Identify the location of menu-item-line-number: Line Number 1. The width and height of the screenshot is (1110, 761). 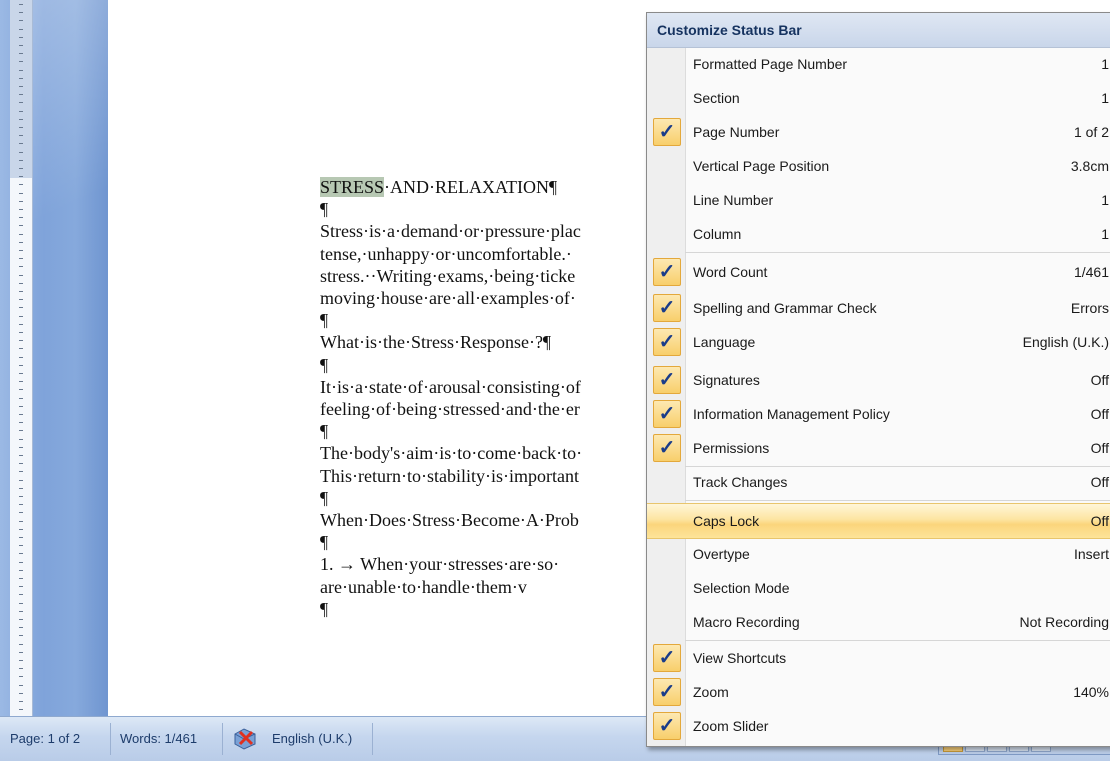
(878, 200).